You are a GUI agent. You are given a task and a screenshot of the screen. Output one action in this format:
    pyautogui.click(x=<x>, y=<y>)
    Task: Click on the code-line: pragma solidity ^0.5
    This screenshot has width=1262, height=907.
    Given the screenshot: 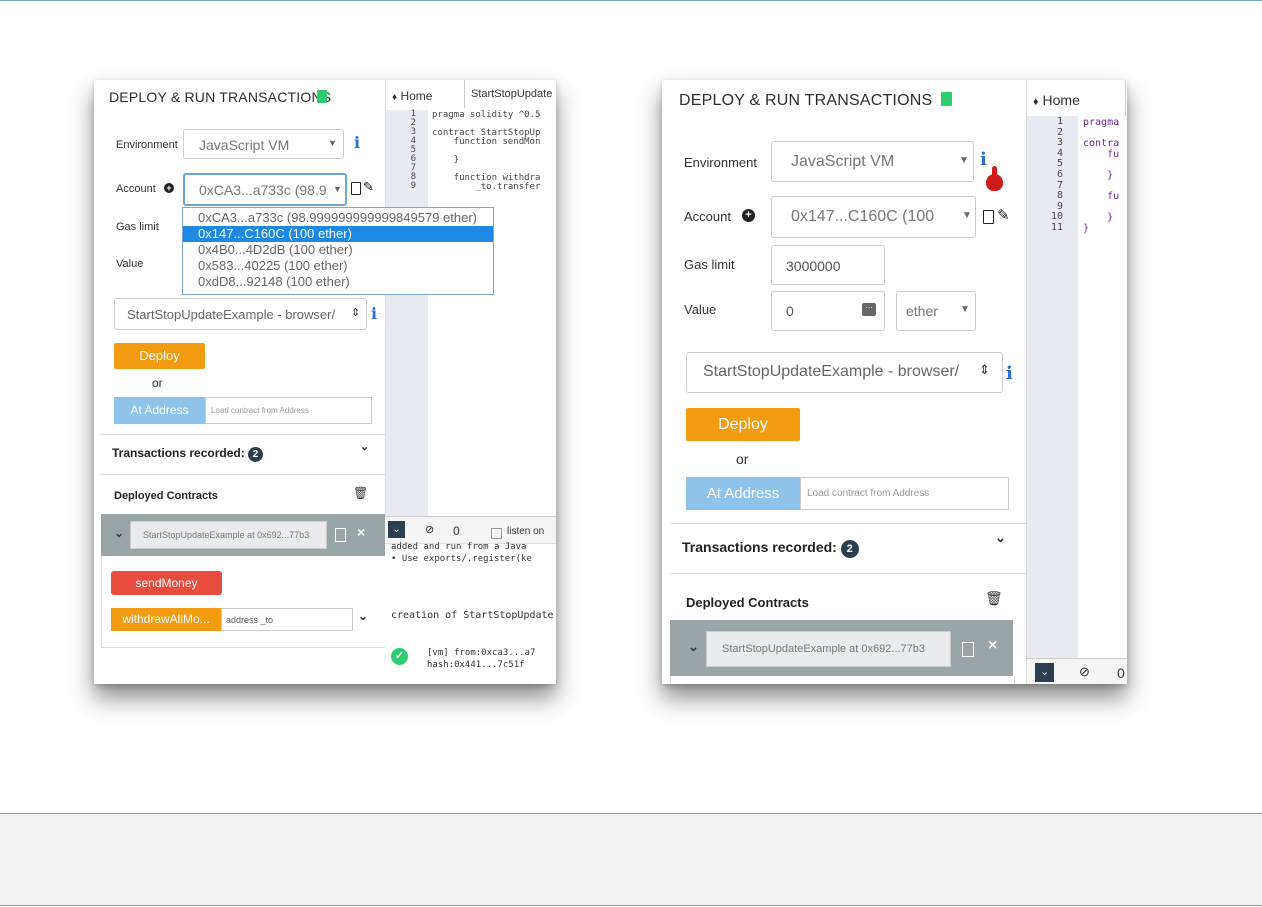 What is the action you would take?
    pyautogui.click(x=486, y=115)
    